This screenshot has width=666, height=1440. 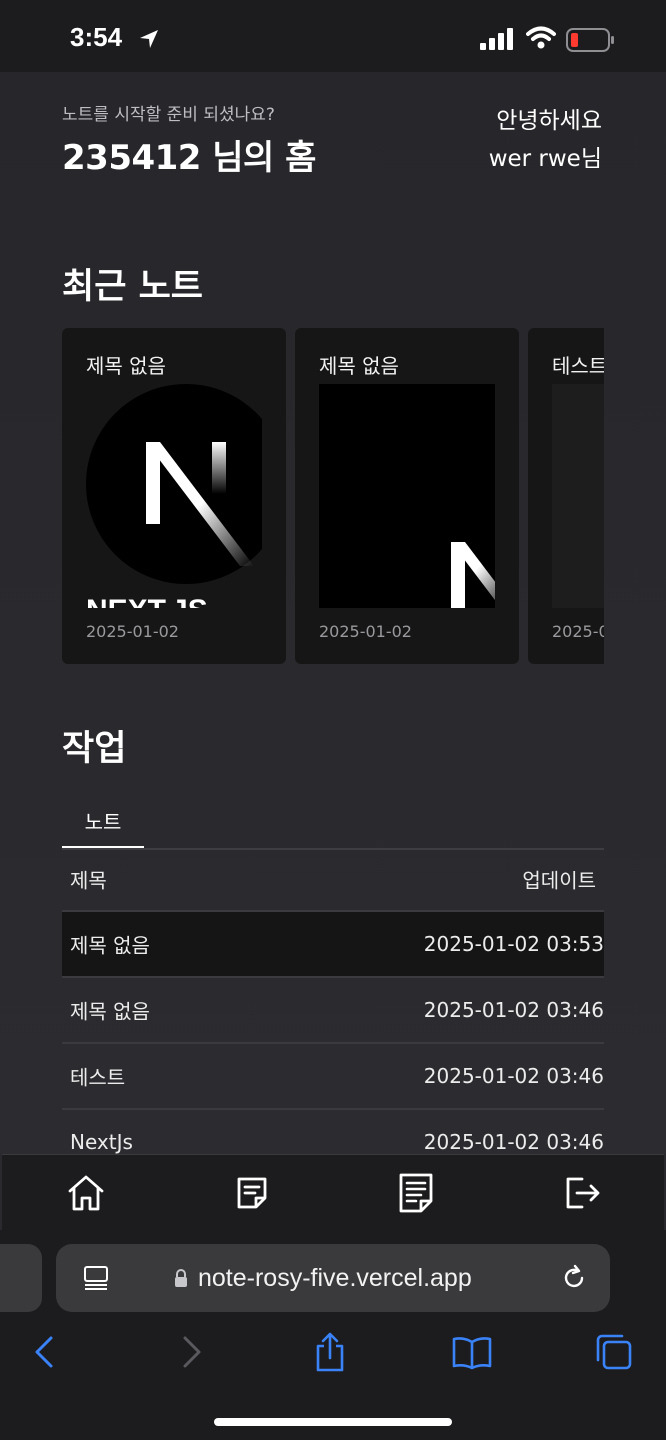 I want to click on table-row: 테스트 2025-01-02 03:46, so click(x=333, y=1077).